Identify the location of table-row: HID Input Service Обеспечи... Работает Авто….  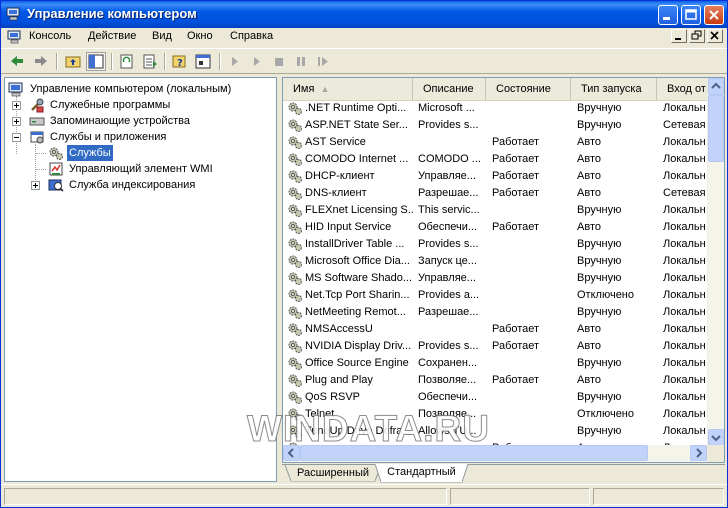
(495, 227).